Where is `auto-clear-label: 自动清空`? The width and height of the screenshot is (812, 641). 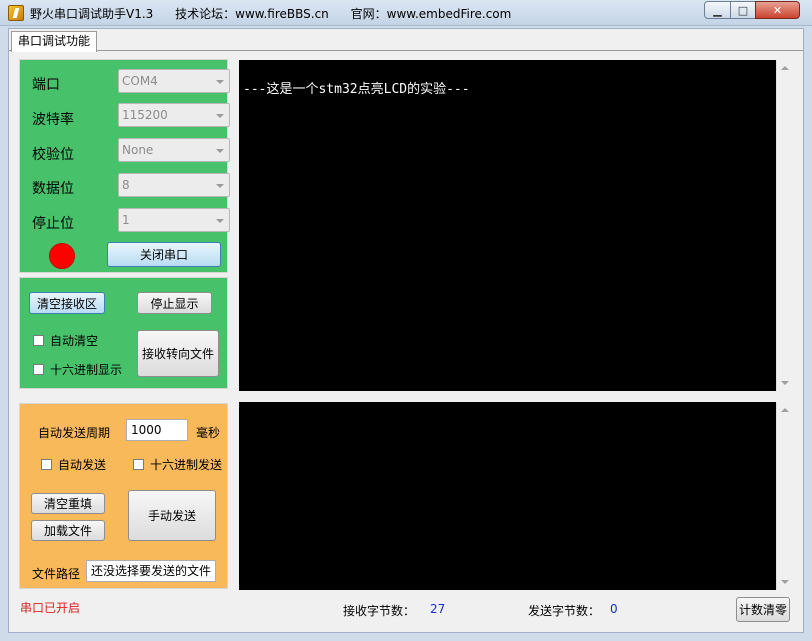 auto-clear-label: 自动清空 is located at coordinates (74, 341).